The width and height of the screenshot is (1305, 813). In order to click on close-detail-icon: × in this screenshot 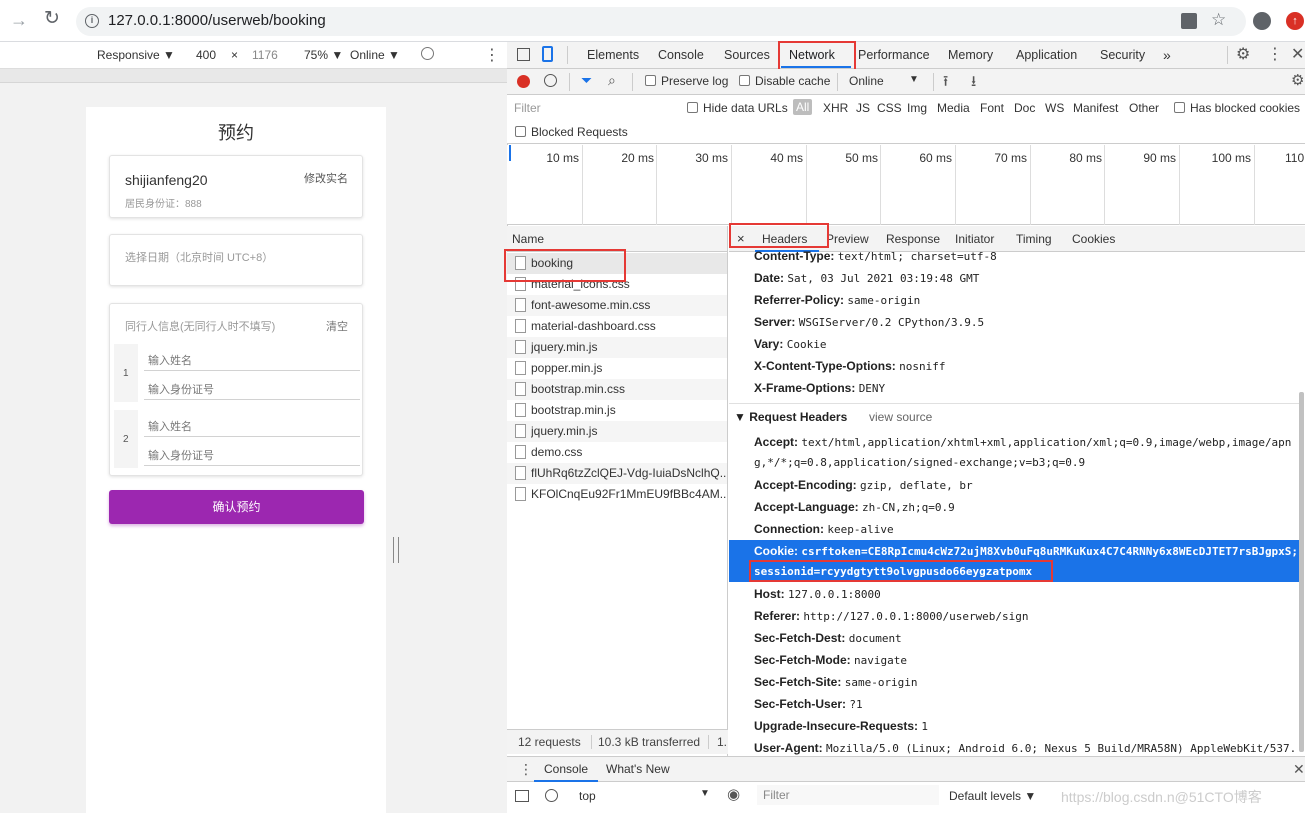, I will do `click(741, 239)`.